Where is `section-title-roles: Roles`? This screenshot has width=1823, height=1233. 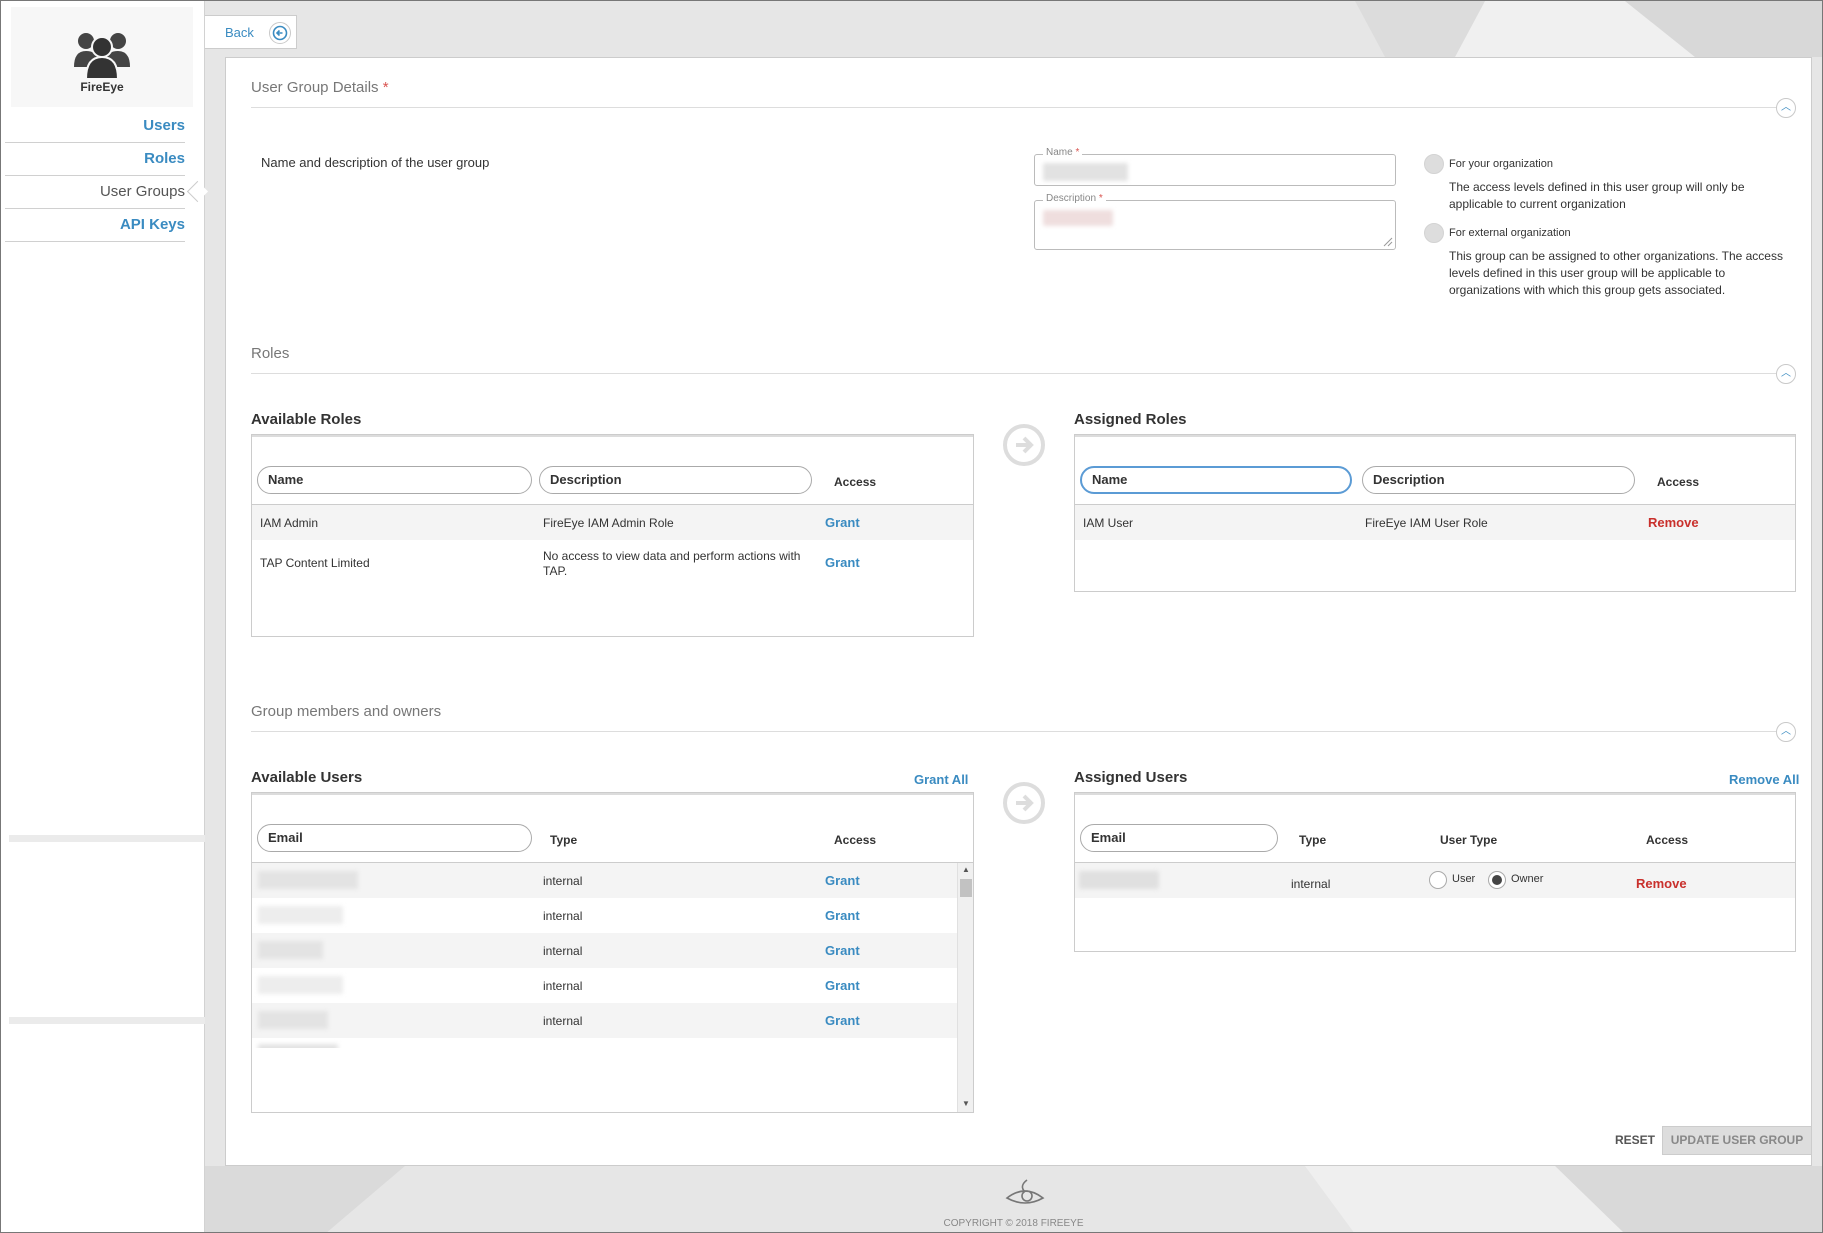
section-title-roles: Roles is located at coordinates (270, 353).